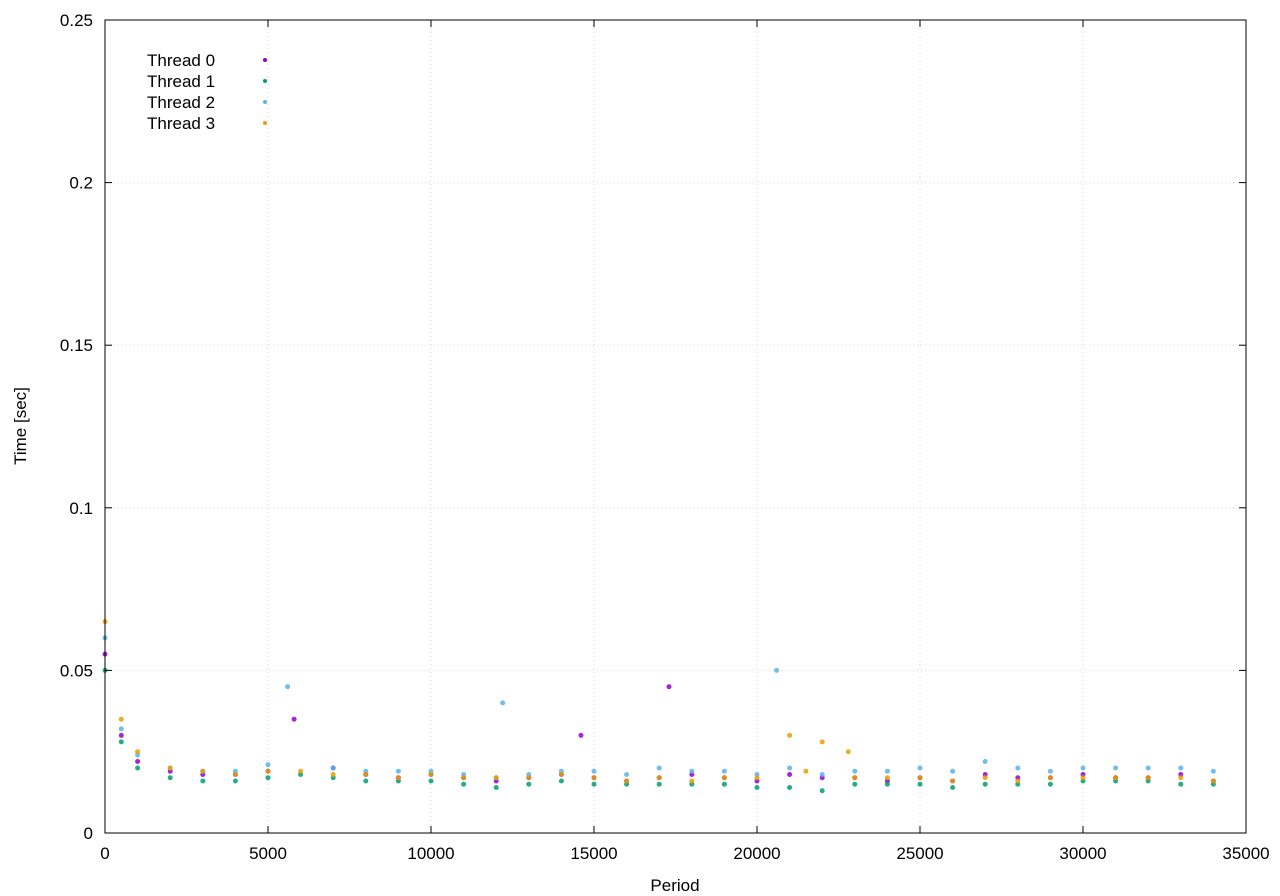 This screenshot has width=1280, height=896. I want to click on legend-label: Thread 2, so click(181, 102).